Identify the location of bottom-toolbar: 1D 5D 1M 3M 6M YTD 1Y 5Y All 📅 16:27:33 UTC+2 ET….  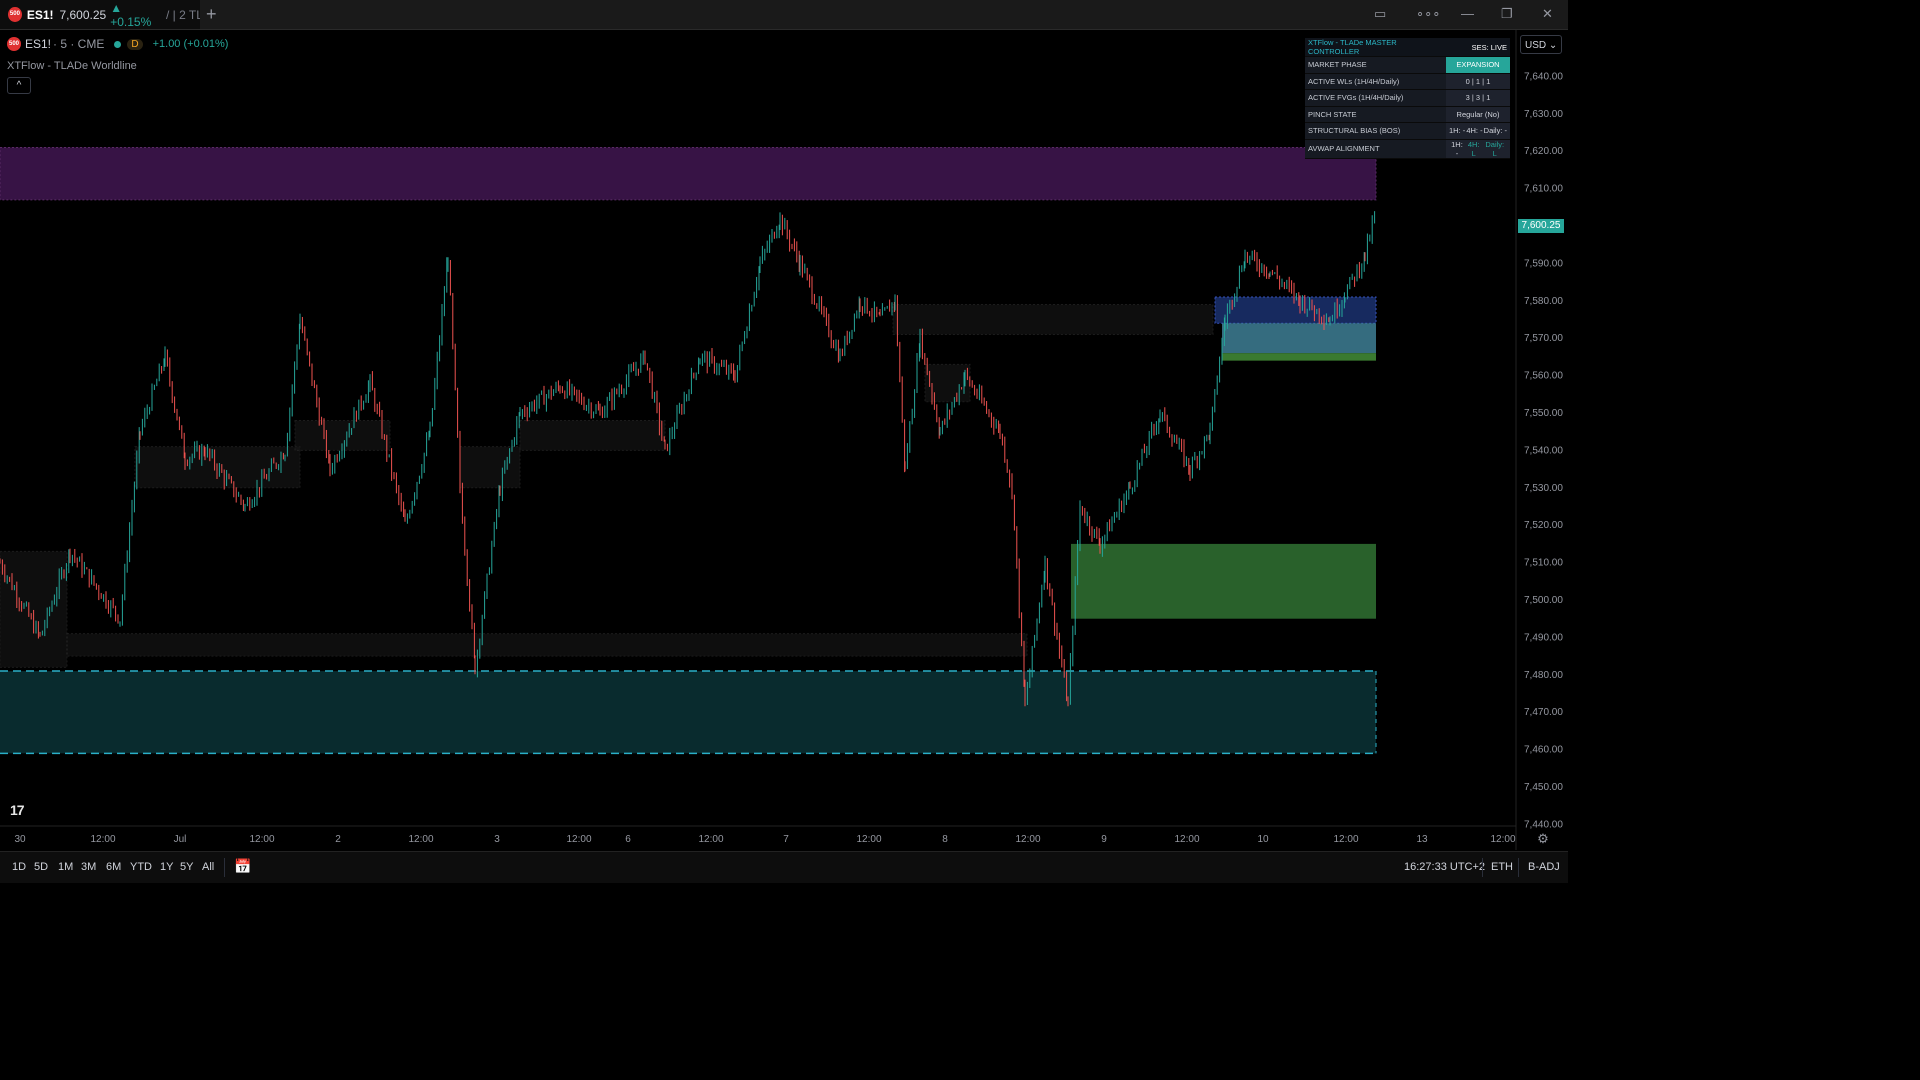
(784, 867).